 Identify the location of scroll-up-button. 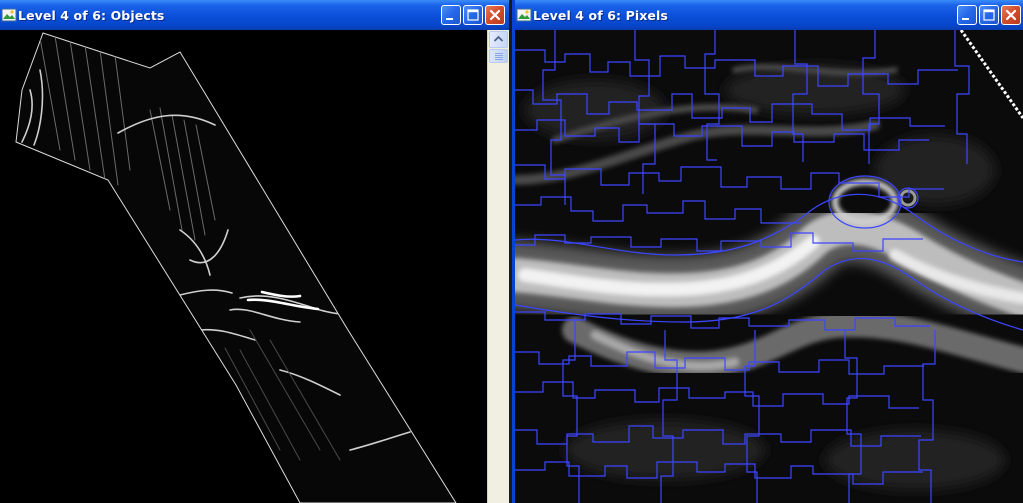
(498, 39).